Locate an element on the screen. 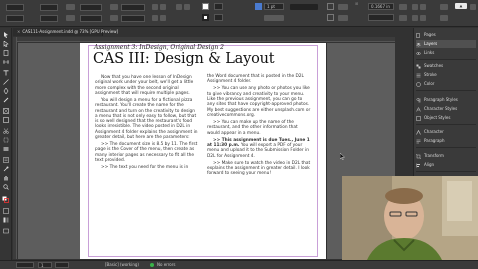 The width and height of the screenshot is (478, 269). panel-transform: Transform is located at coordinates (446, 156).